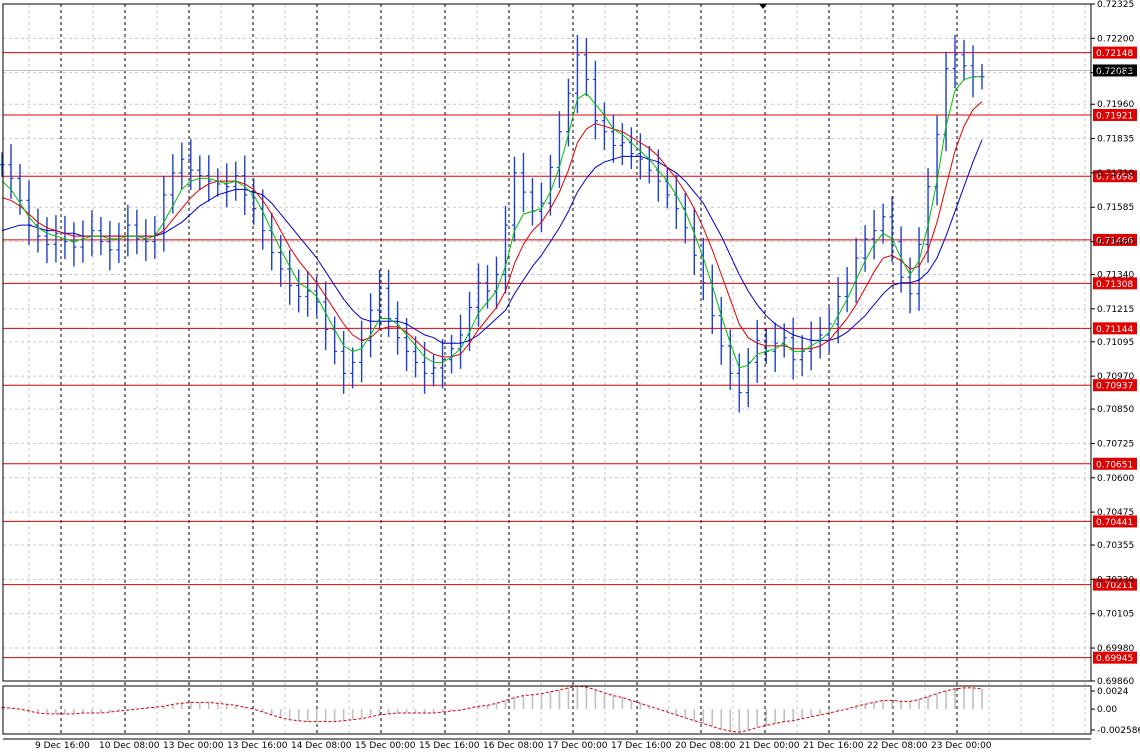  Describe the element at coordinates (1115, 546) in the screenshot. I see `price-tick-label: 0.70355` at that location.